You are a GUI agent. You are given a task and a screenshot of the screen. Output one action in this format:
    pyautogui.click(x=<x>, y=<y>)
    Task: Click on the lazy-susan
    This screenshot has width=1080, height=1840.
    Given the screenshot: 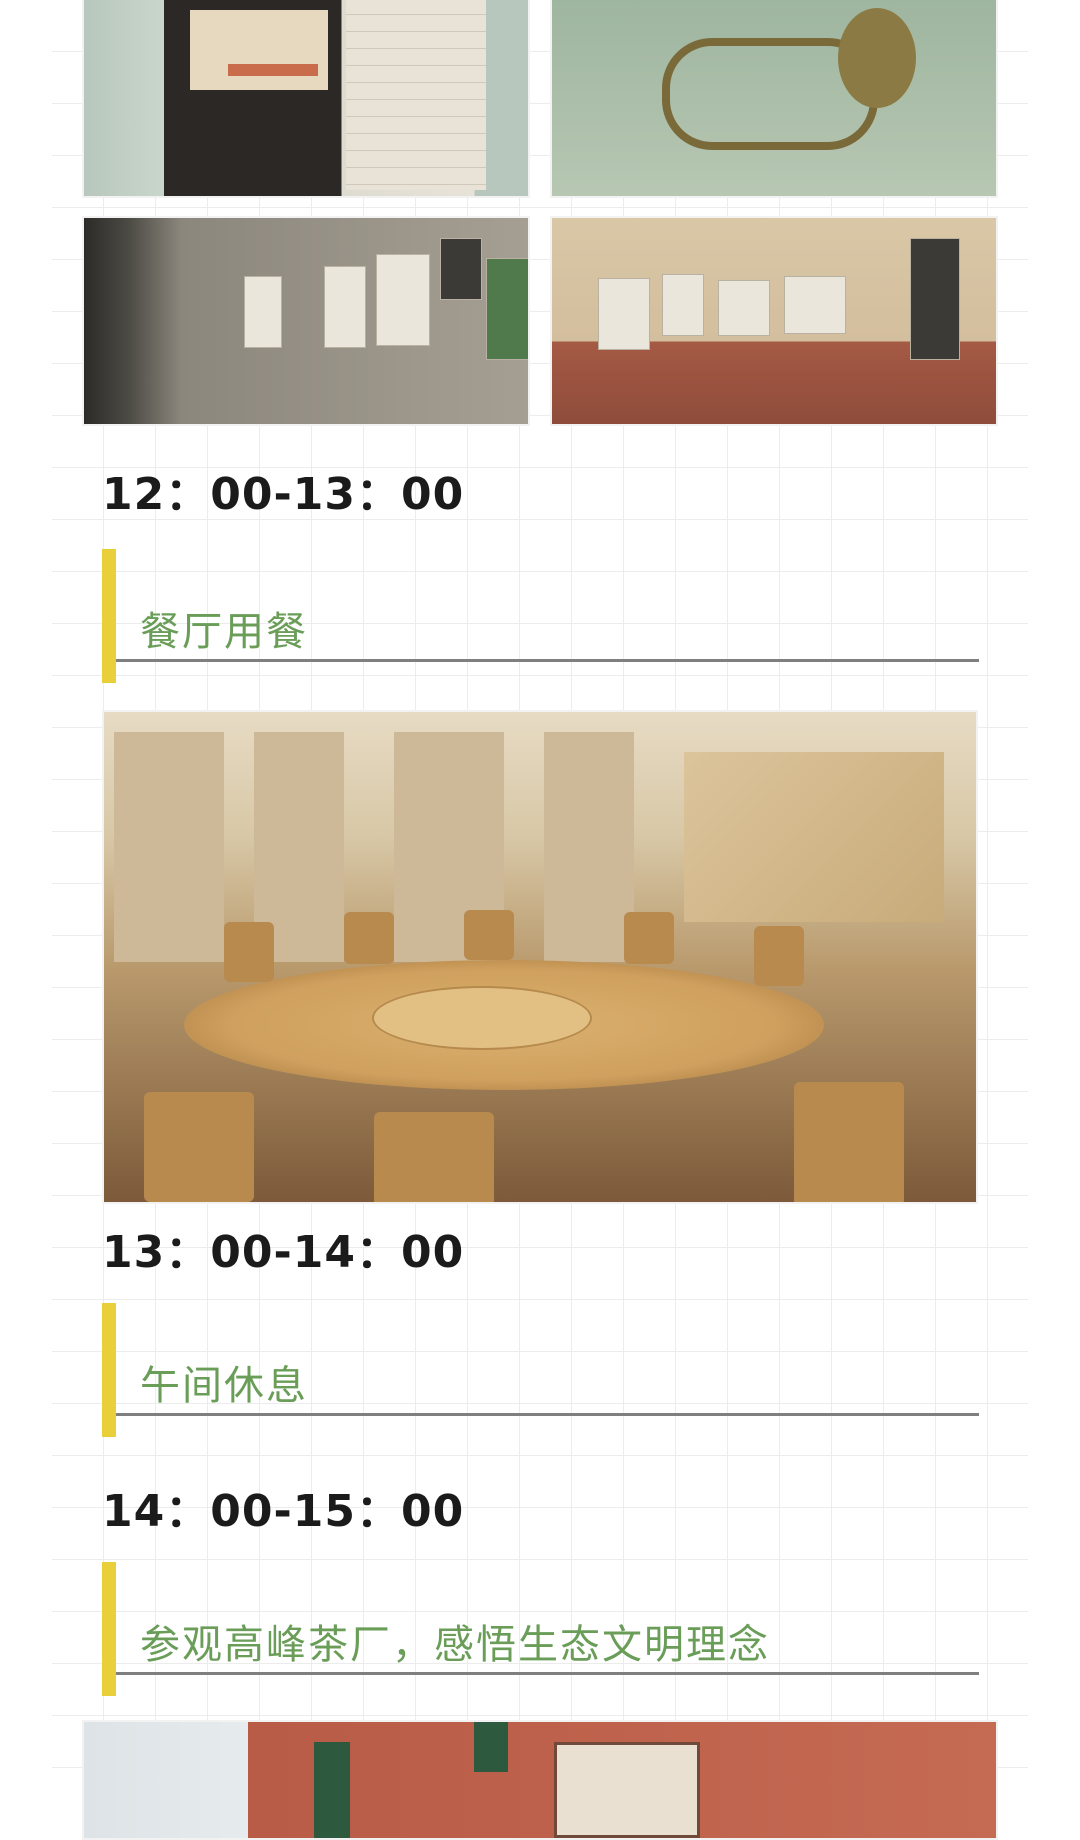 What is the action you would take?
    pyautogui.click(x=482, y=1018)
    